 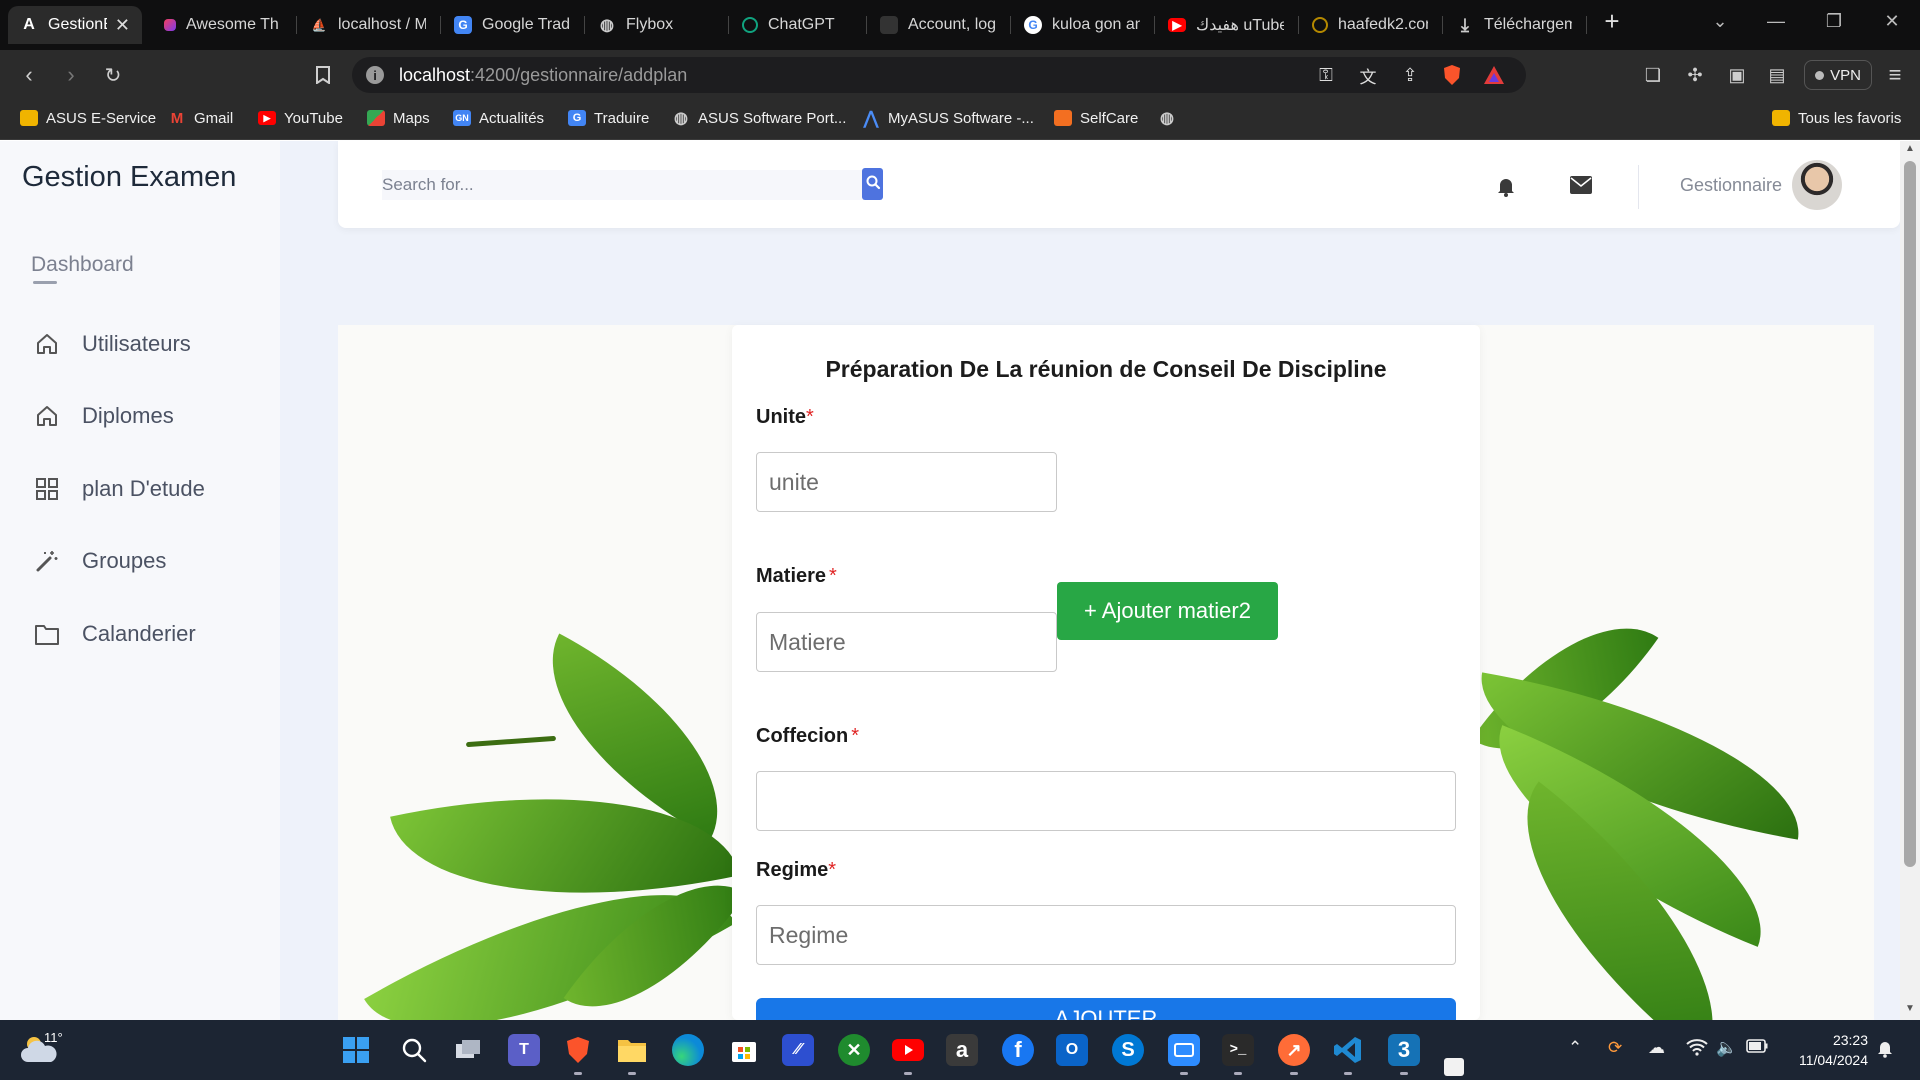 What do you see at coordinates (1452, 75) in the screenshot?
I see `brave-shields-icon` at bounding box center [1452, 75].